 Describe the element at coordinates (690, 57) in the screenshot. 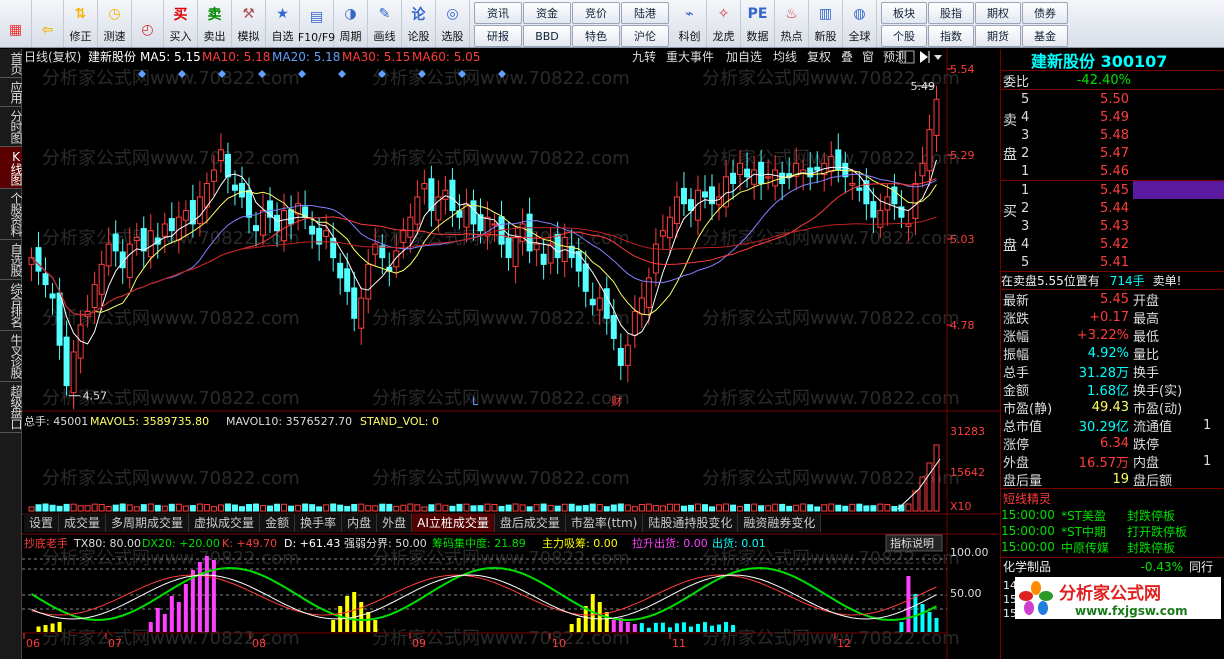

I see `chart-header-button-1: 重大事件` at that location.